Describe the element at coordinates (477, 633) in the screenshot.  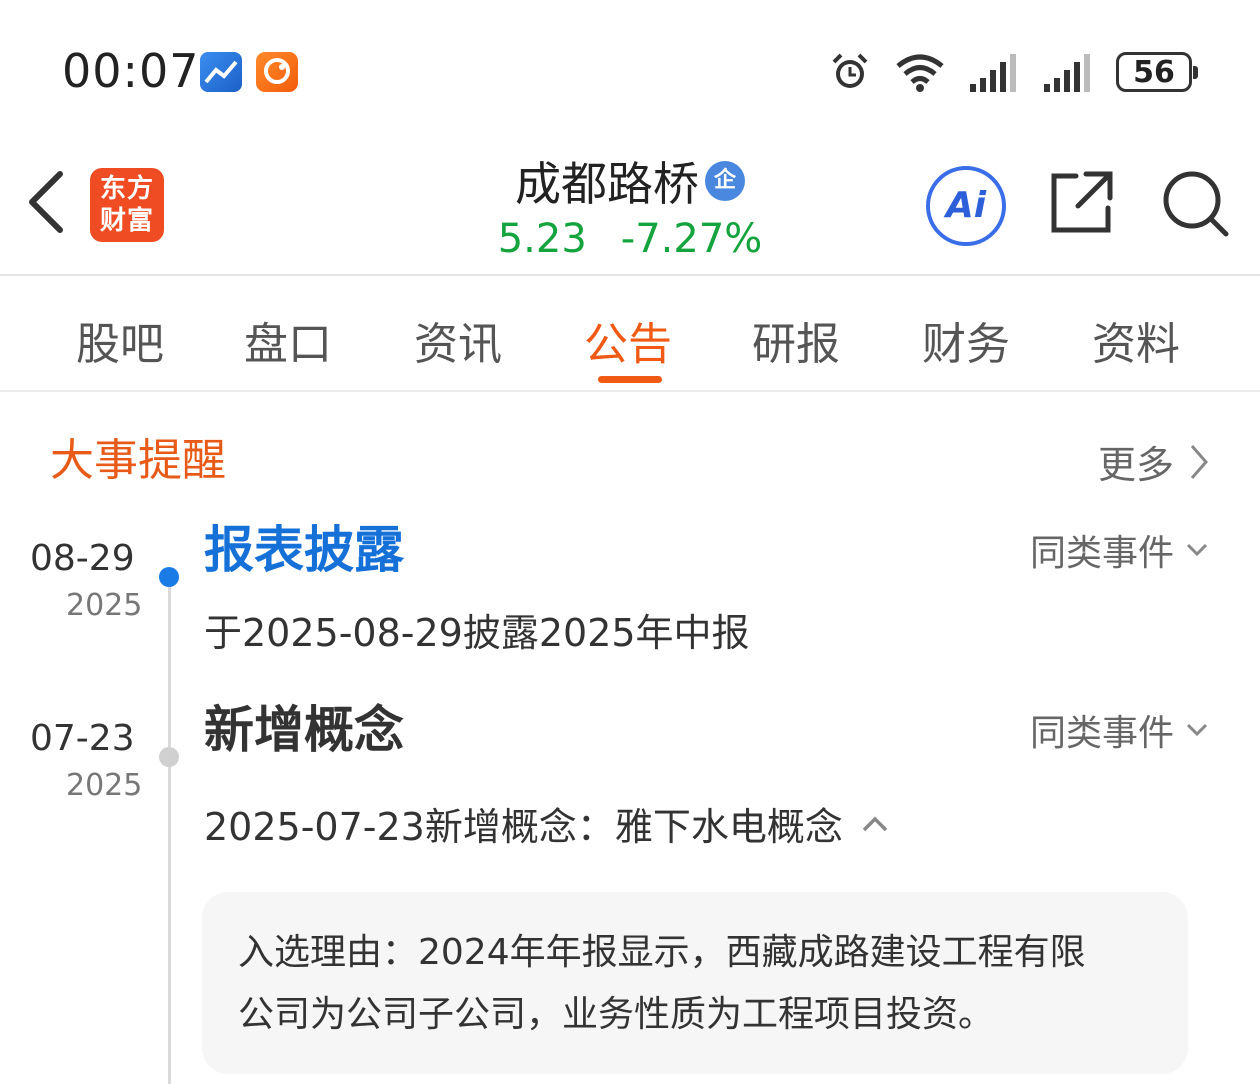
I see `event-description-text: 于2025-08-29披露2025年中报` at that location.